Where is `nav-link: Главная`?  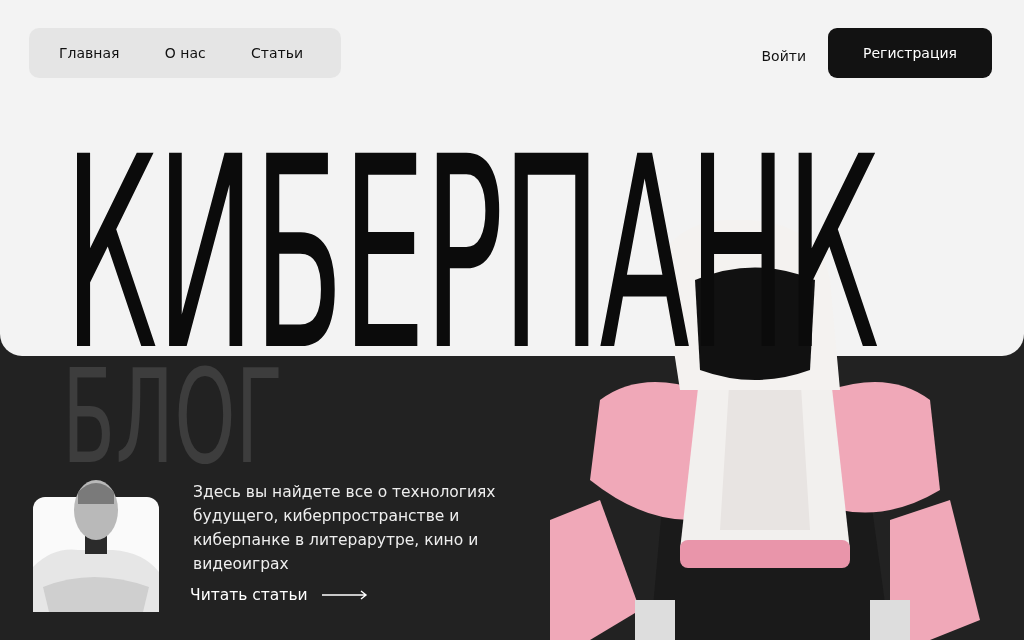
nav-link: Главная is located at coordinates (89, 53).